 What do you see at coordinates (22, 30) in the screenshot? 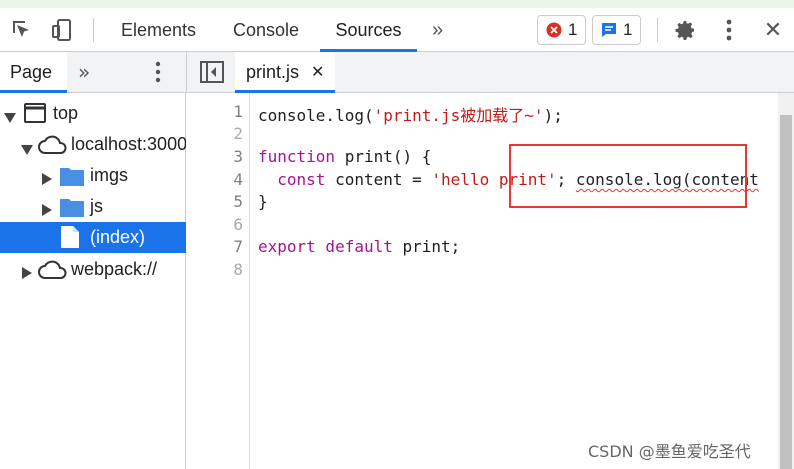
I see `inspect-element-icon` at bounding box center [22, 30].